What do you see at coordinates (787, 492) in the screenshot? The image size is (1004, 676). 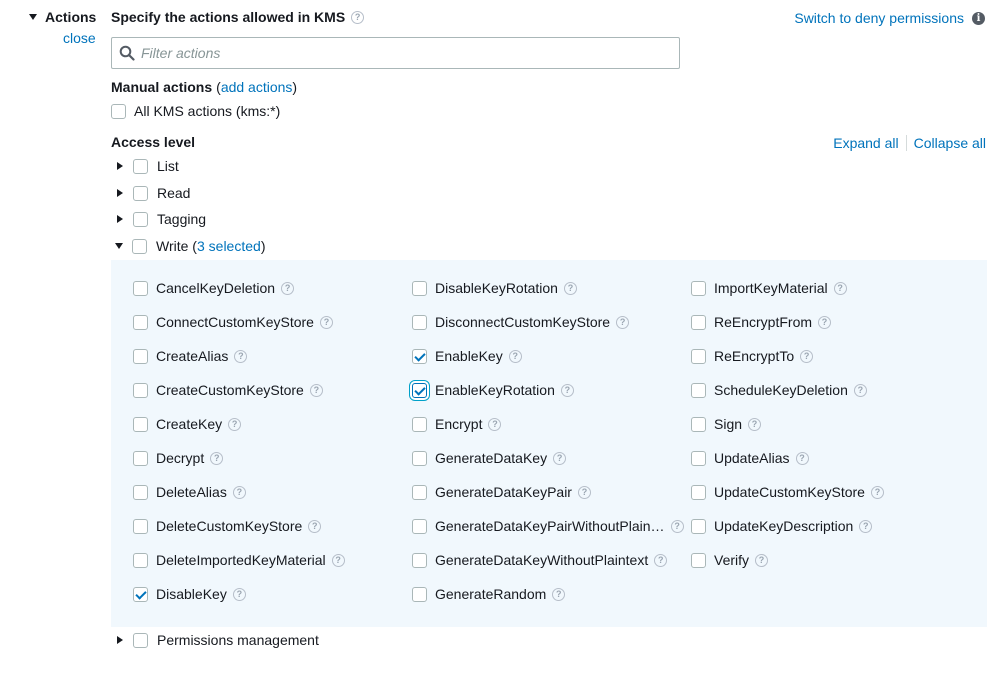 I see `write-action-item: UpdateCustomKeyStore?` at bounding box center [787, 492].